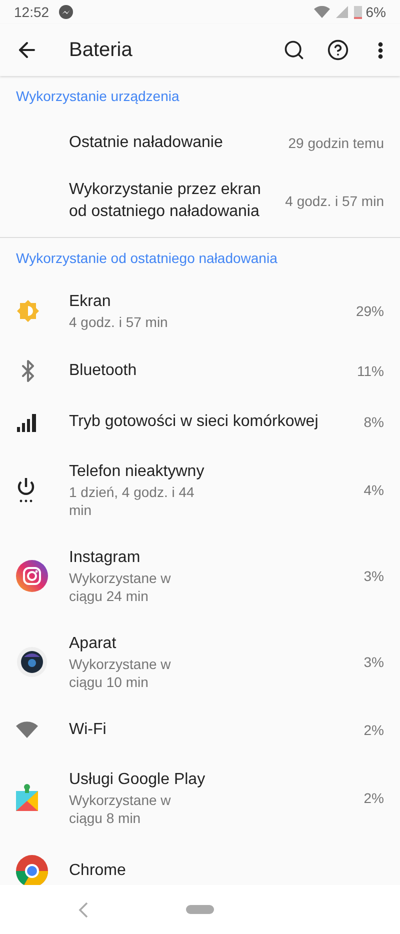  I want to click on row-value: 29%, so click(370, 311).